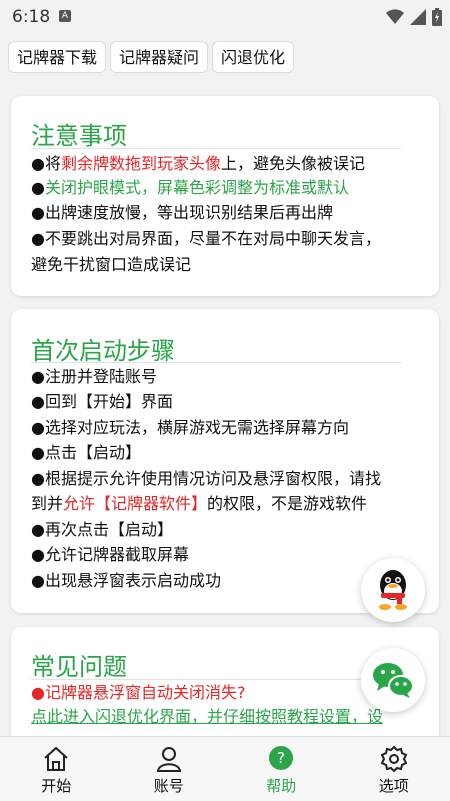 This screenshot has width=450, height=801. What do you see at coordinates (190, 428) in the screenshot?
I see `step-3: ●选择对应玩法，横屏游戏无需选择屏幕方向` at bounding box center [190, 428].